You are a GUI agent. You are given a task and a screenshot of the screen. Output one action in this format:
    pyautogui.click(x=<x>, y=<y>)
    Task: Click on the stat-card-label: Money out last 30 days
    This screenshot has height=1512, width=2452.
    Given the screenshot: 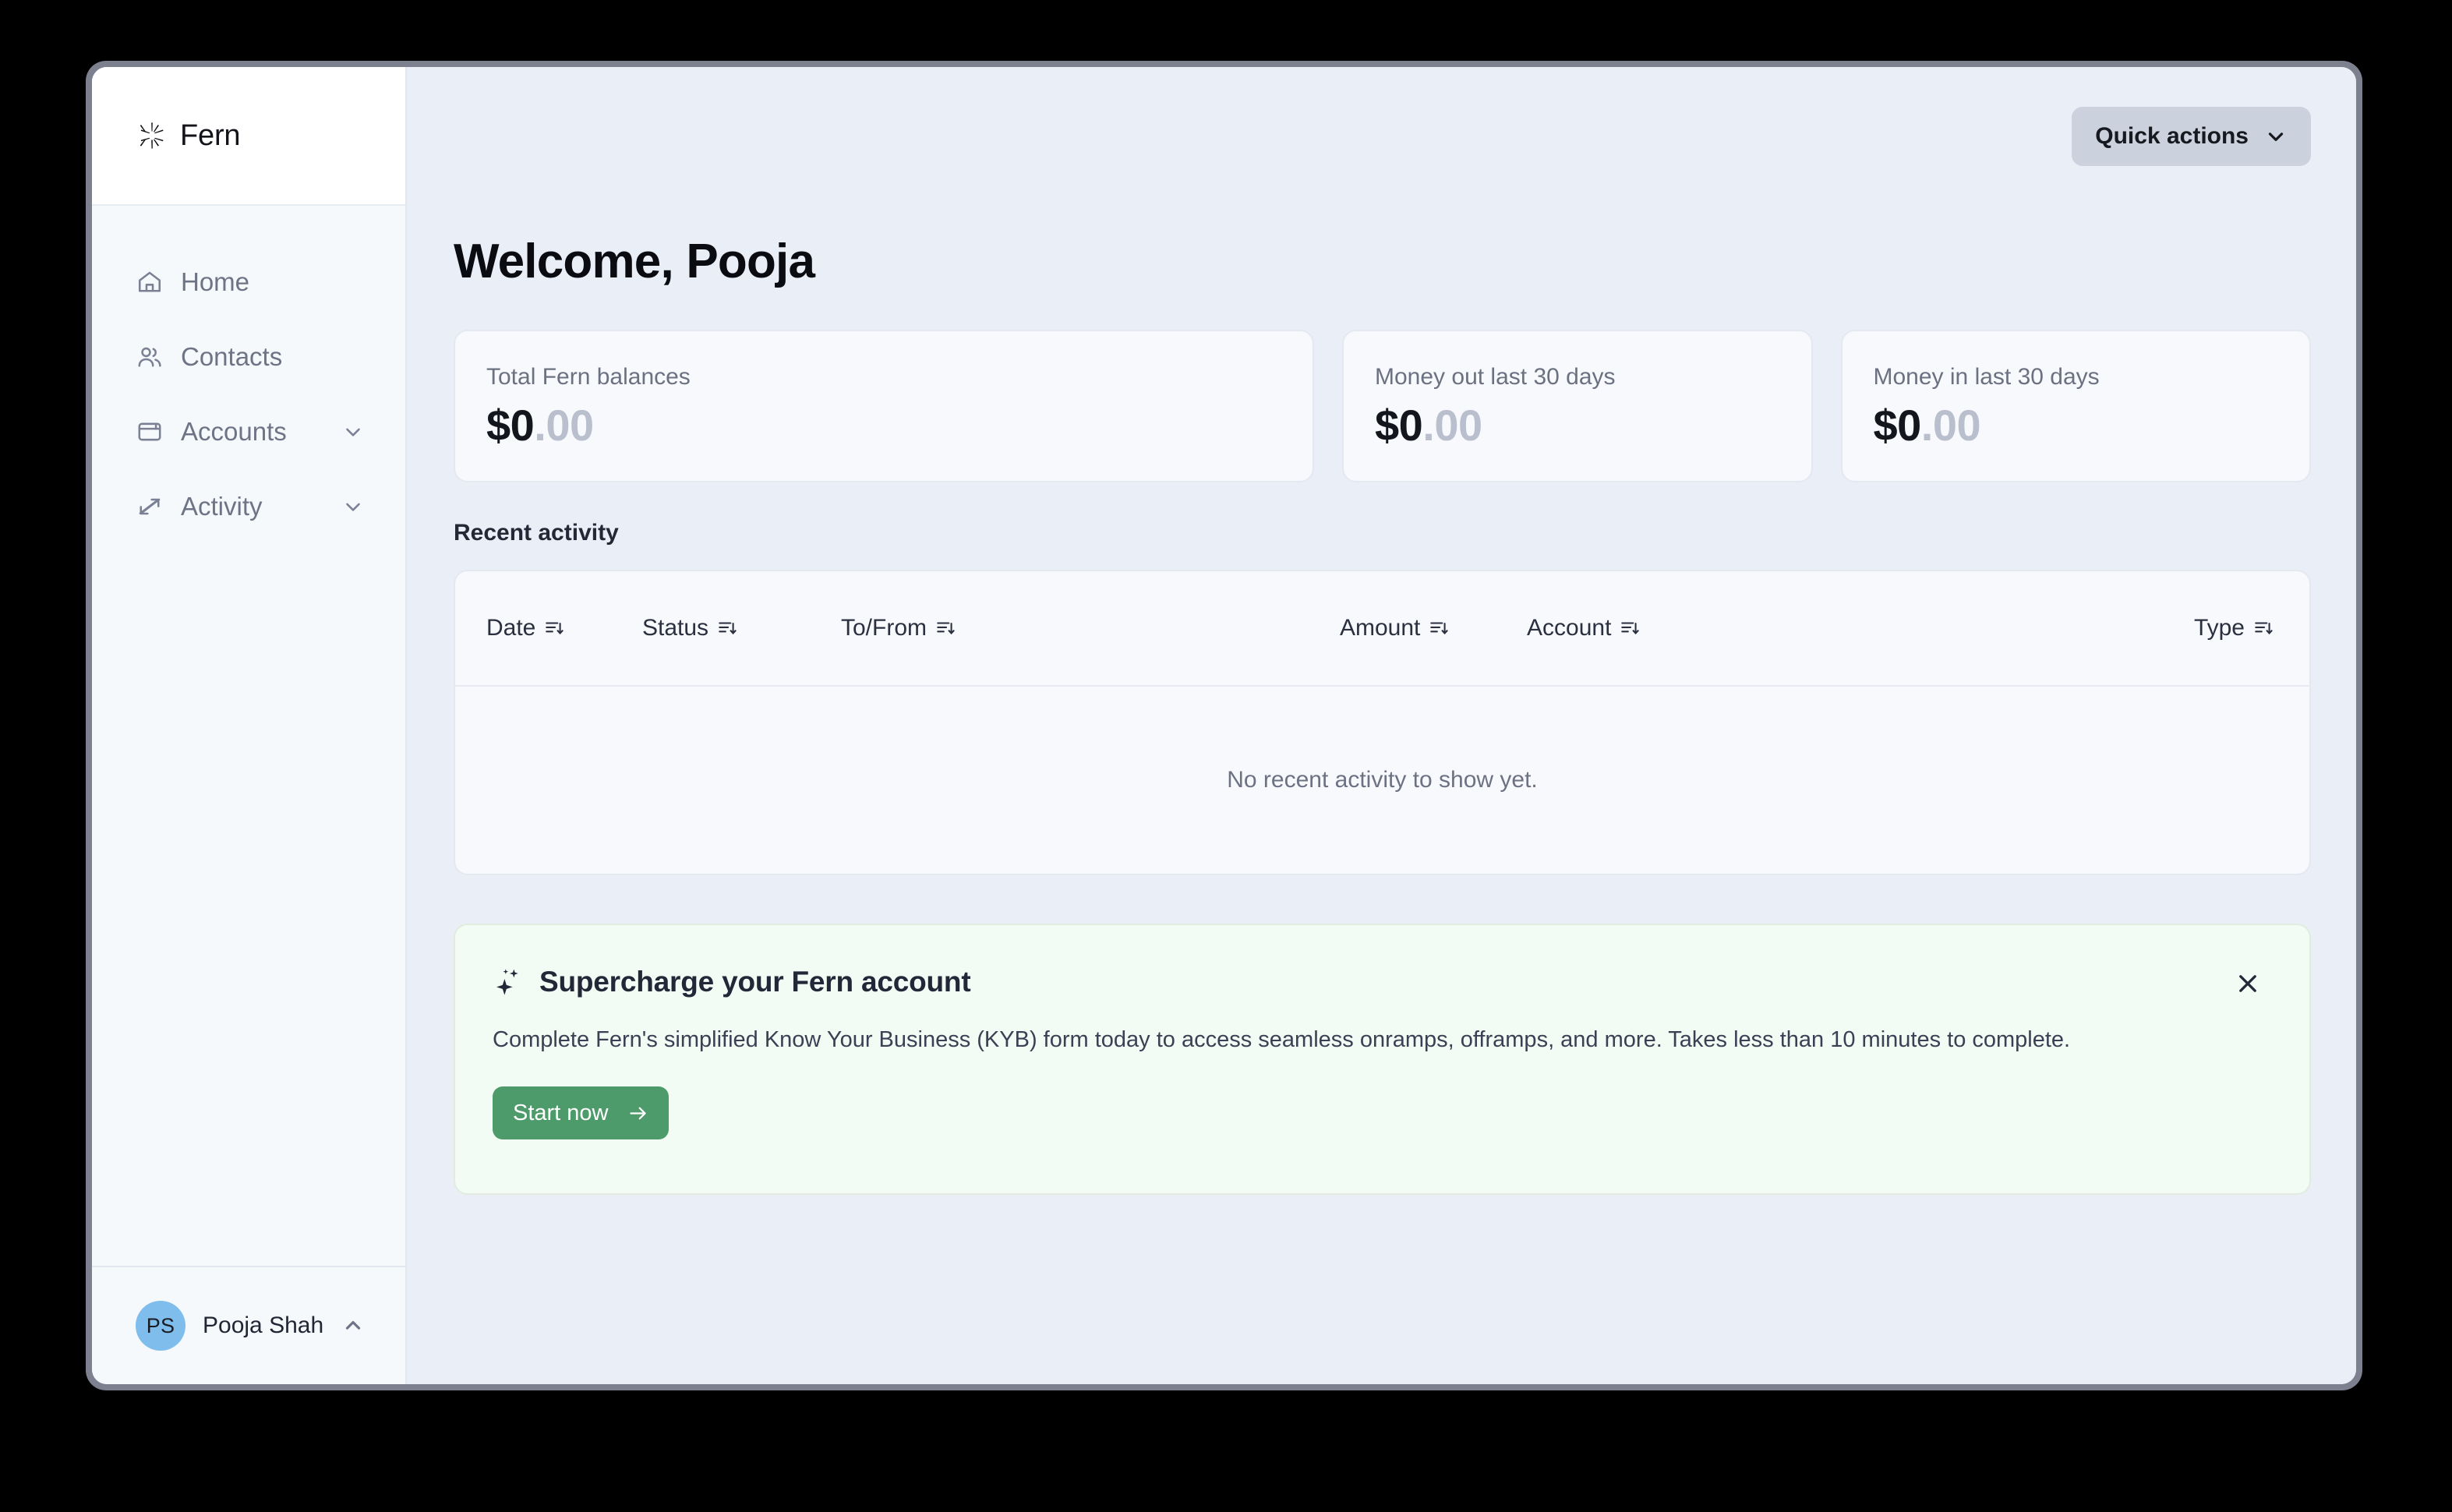 What is the action you would take?
    pyautogui.click(x=1495, y=377)
    